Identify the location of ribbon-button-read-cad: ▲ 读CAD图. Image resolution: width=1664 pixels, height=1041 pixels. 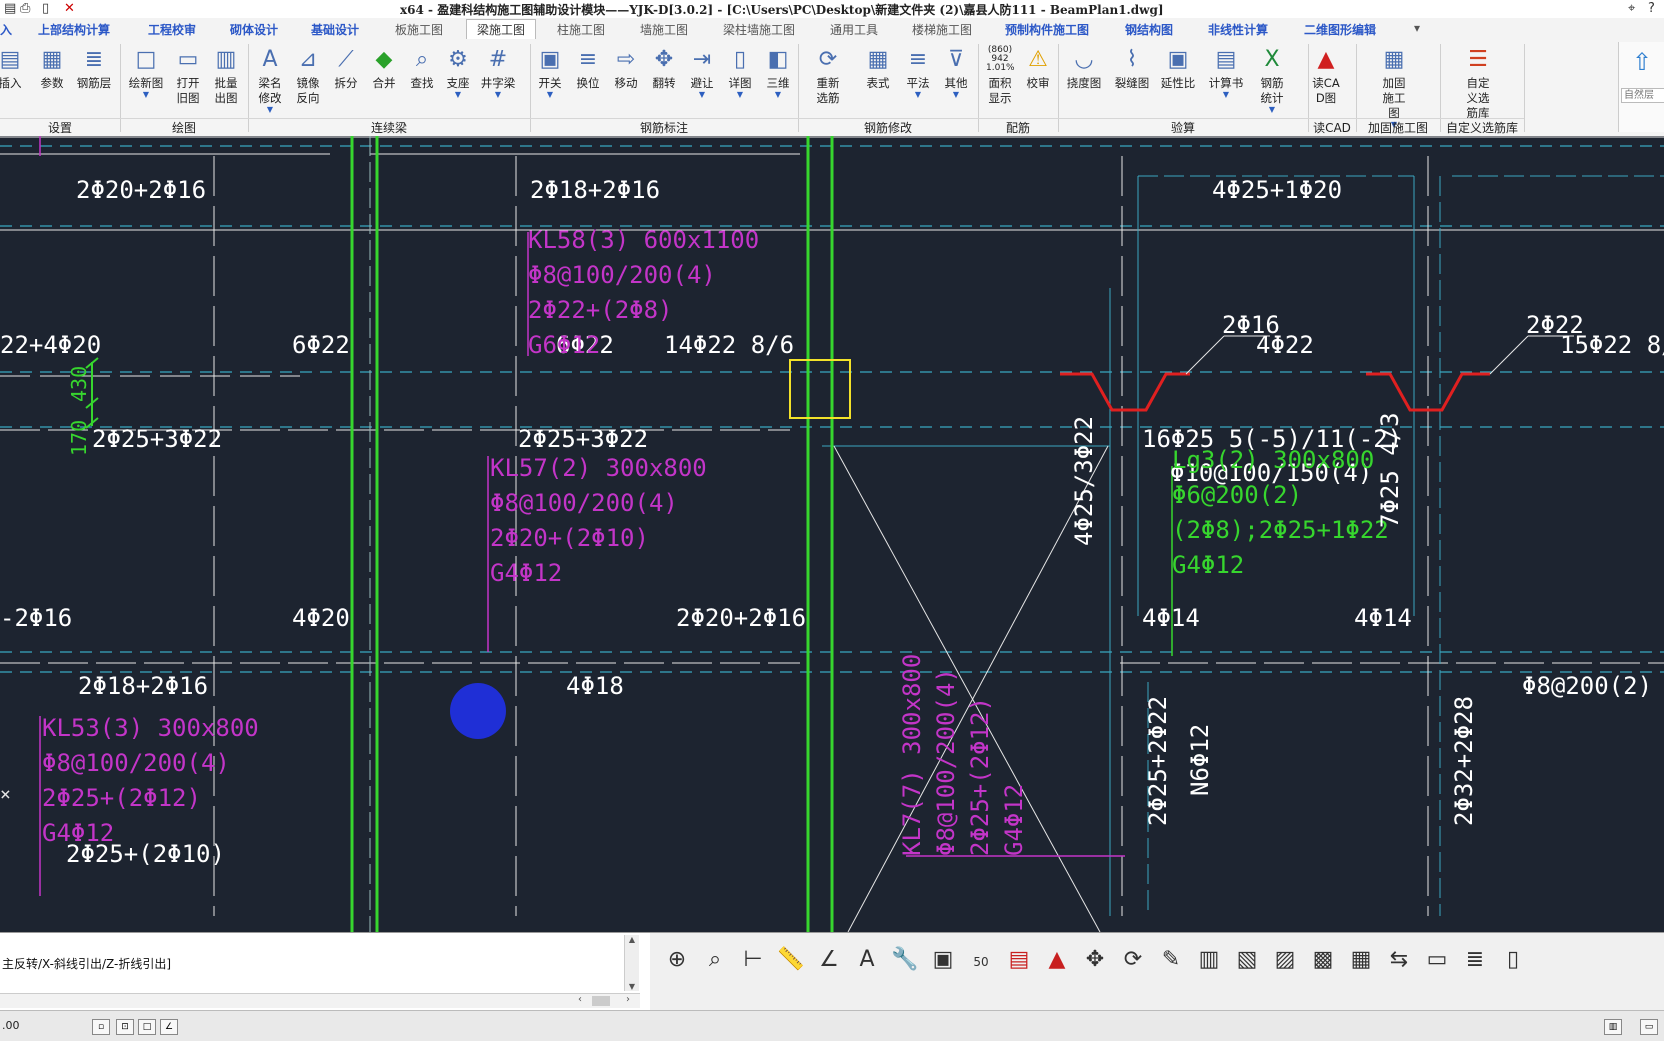
(1326, 76).